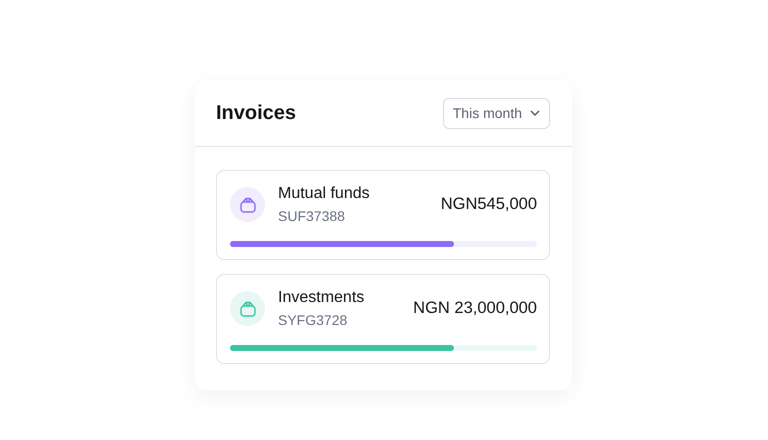  What do you see at coordinates (256, 113) in the screenshot?
I see `card-title: Invoices` at bounding box center [256, 113].